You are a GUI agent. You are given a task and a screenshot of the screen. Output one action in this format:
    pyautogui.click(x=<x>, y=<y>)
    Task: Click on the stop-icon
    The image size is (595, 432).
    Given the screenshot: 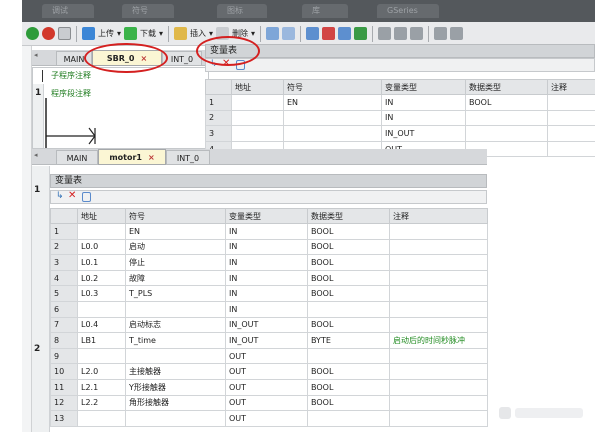 What is the action you would take?
    pyautogui.click(x=48, y=33)
    